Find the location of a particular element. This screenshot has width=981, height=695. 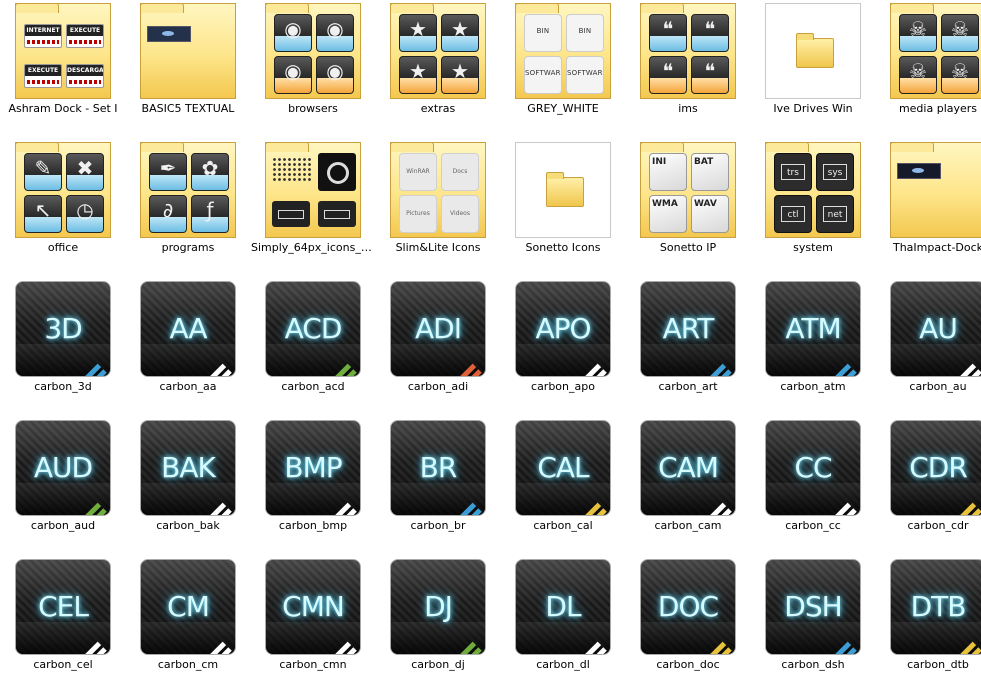

folder-name: browsers is located at coordinates (313, 108).